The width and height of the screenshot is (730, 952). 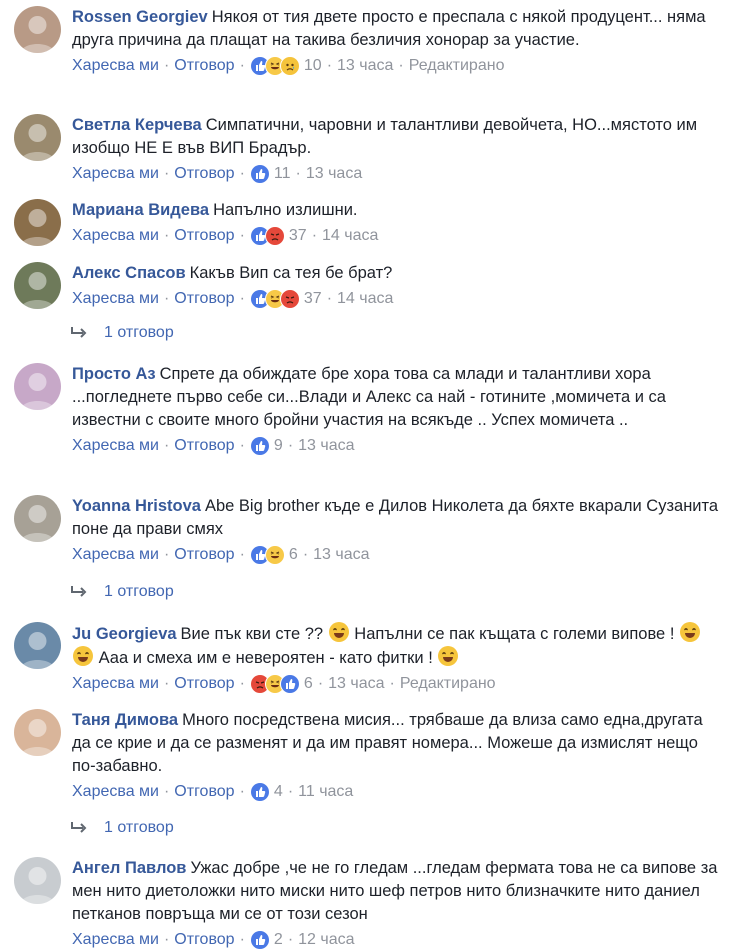 What do you see at coordinates (125, 720) in the screenshot?
I see `comment-author: Таня Димова` at bounding box center [125, 720].